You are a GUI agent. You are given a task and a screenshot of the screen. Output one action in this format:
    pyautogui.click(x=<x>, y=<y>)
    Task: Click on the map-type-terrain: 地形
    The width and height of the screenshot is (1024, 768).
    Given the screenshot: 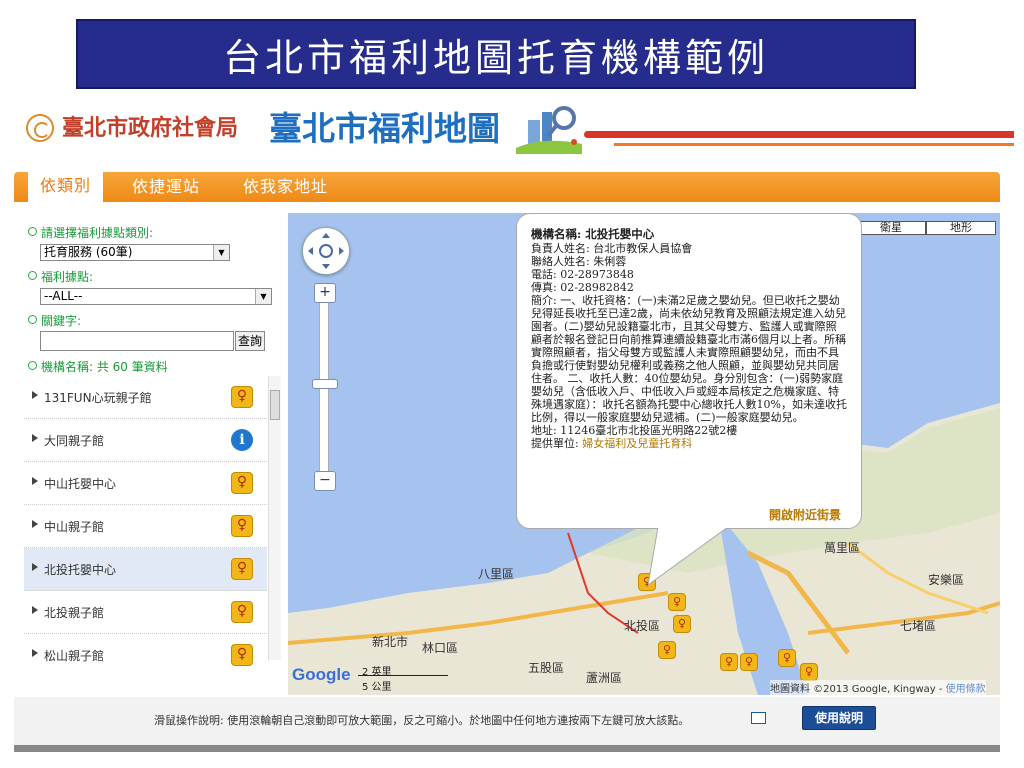 What is the action you would take?
    pyautogui.click(x=961, y=228)
    